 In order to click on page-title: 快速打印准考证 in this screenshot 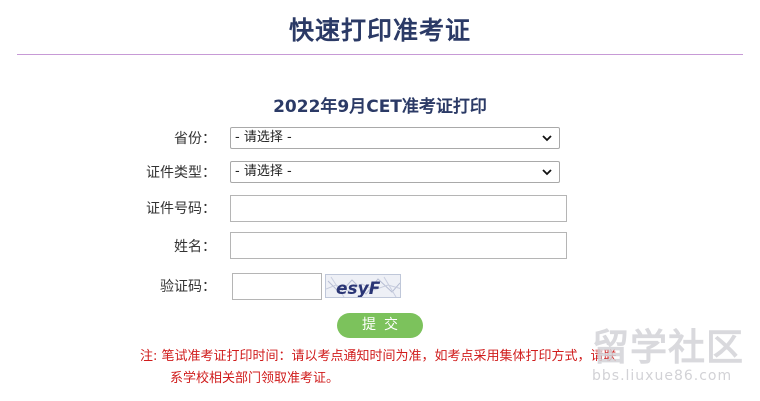, I will do `click(379, 30)`.